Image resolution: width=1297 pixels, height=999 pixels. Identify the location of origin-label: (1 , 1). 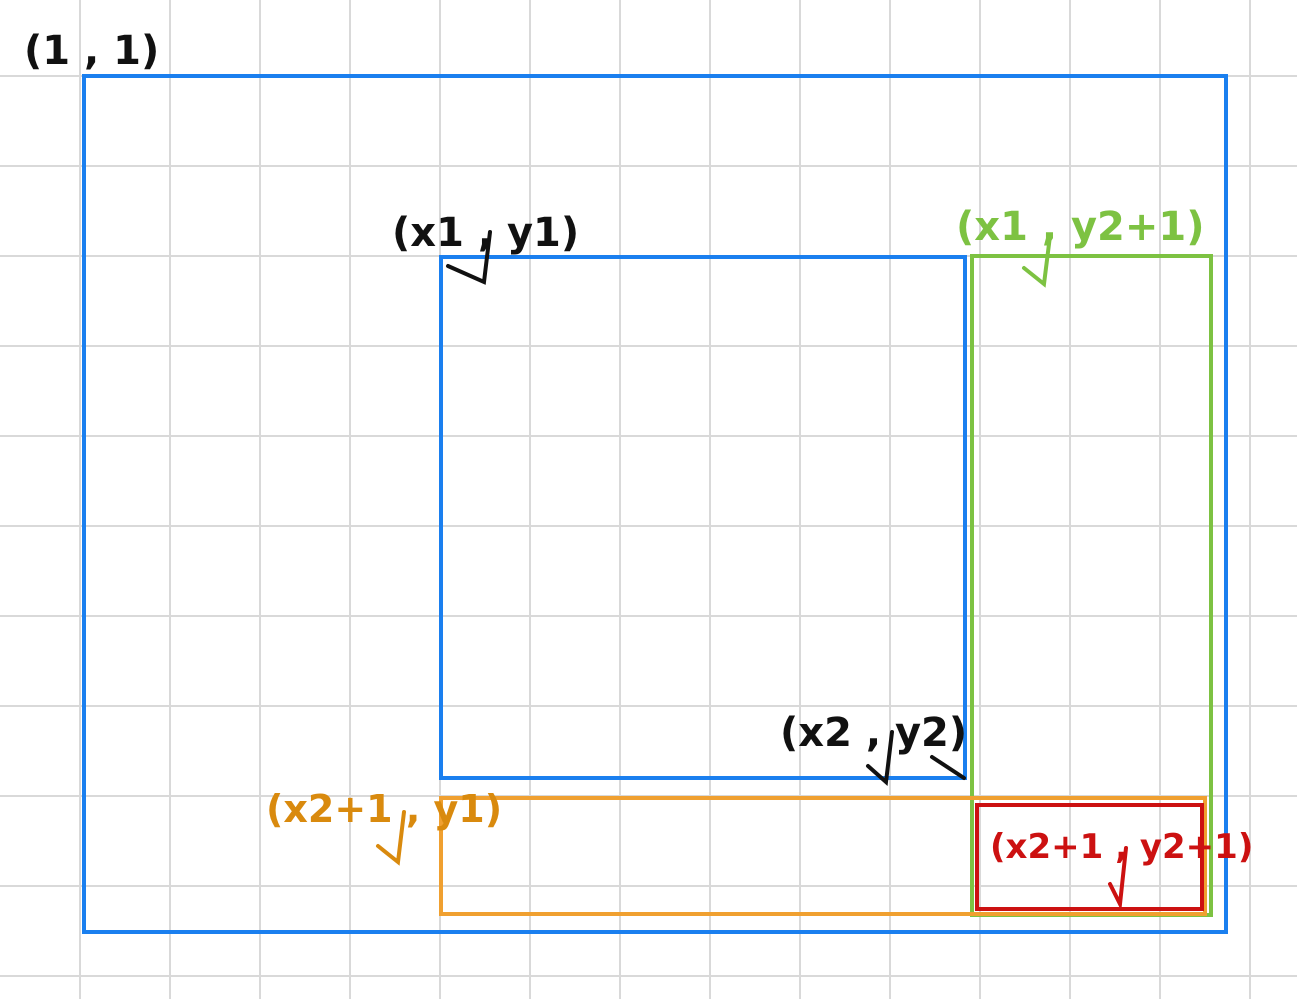
(91, 51).